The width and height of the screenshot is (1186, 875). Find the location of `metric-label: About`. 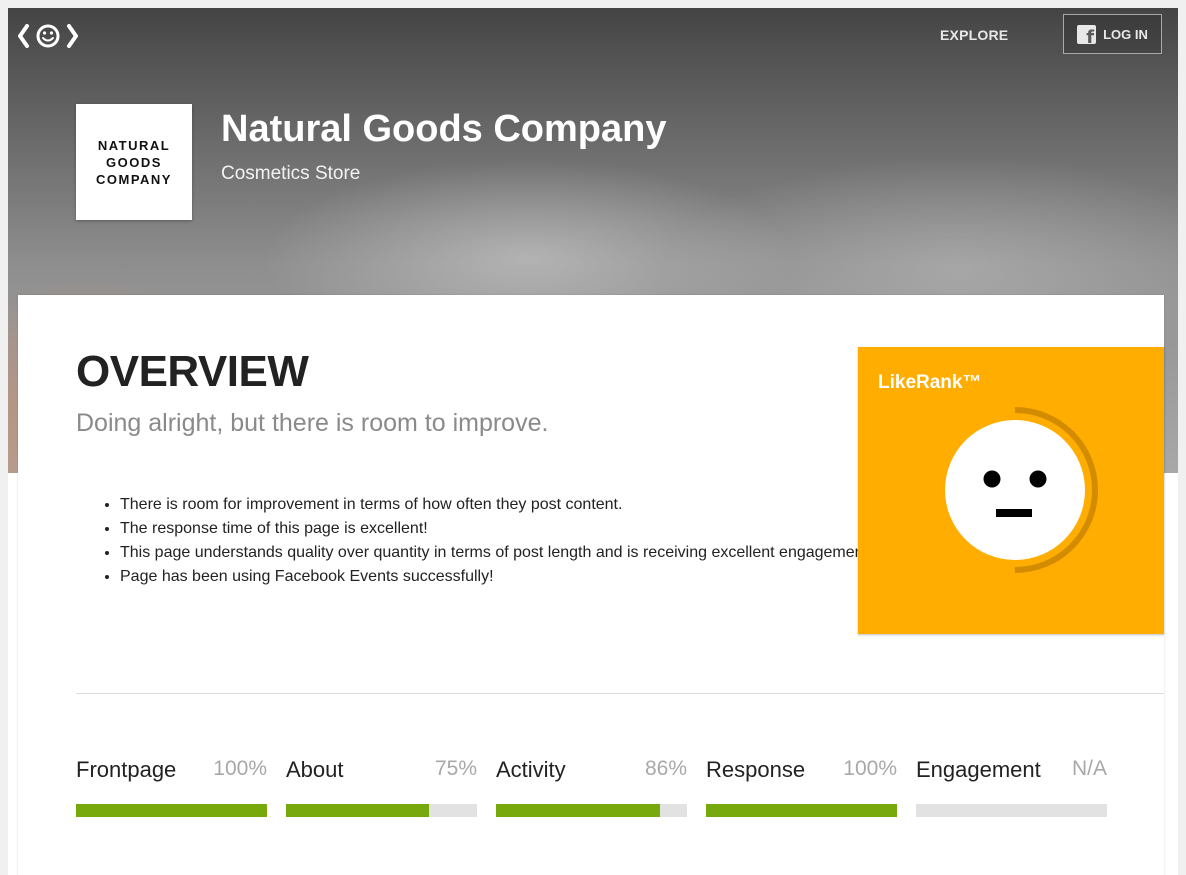

metric-label: About is located at coordinates (315, 769).